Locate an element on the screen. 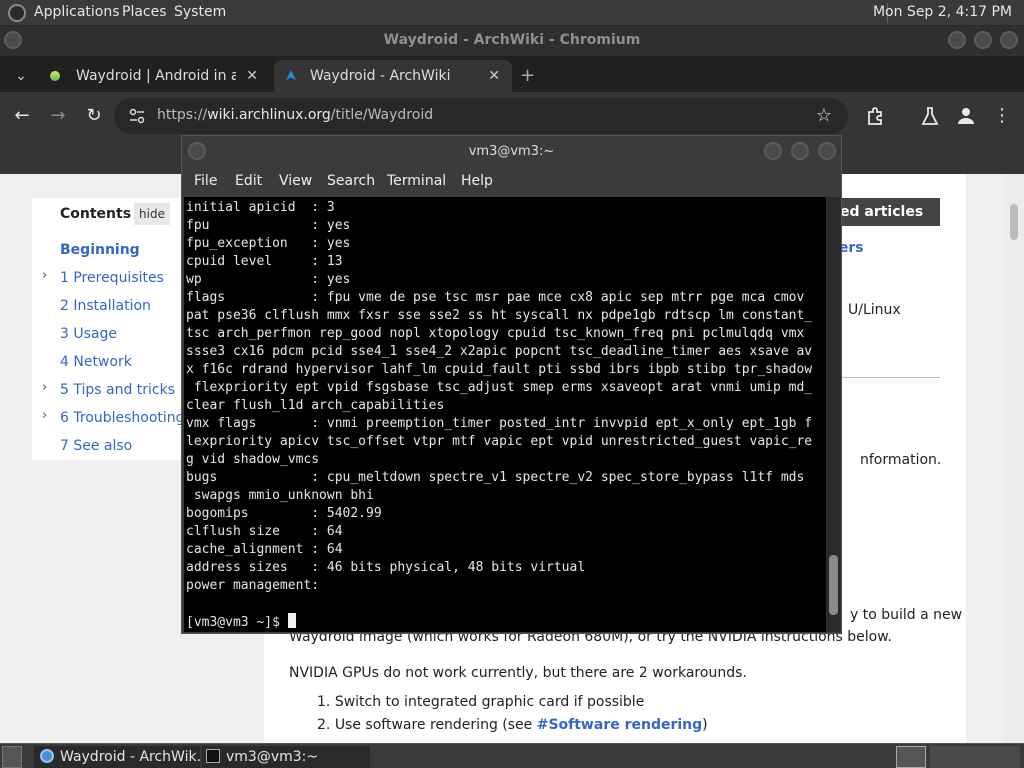  tab-search-chevron-icon: ⌄ is located at coordinates (21, 76).